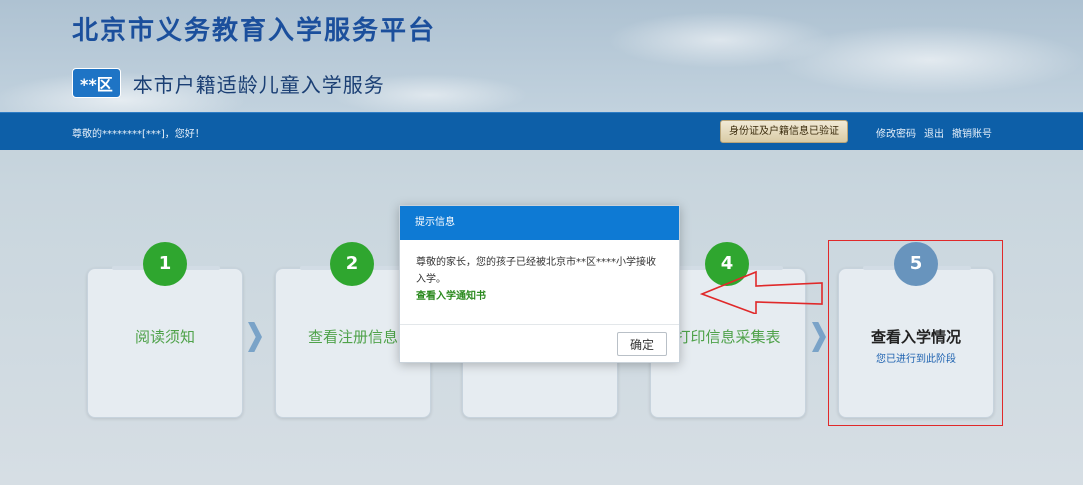 Image resolution: width=1083 pixels, height=485 pixels. I want to click on district-badge: **区, so click(96, 83).